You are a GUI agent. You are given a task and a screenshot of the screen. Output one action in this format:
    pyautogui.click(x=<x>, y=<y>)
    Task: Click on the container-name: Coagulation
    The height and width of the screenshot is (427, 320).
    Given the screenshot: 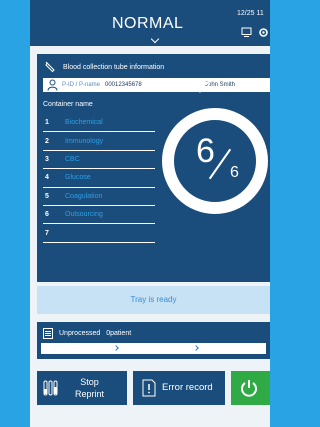 What is the action you would take?
    pyautogui.click(x=84, y=196)
    